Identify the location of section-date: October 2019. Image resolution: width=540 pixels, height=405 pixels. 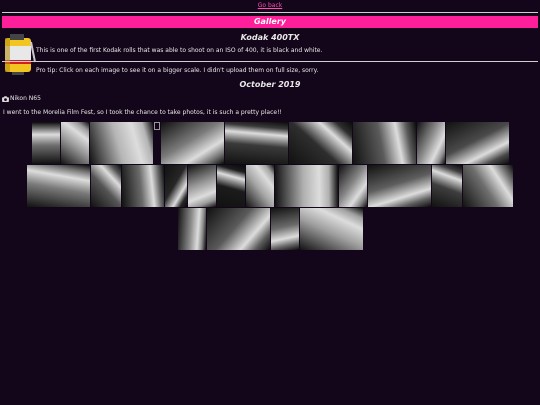
(270, 84).